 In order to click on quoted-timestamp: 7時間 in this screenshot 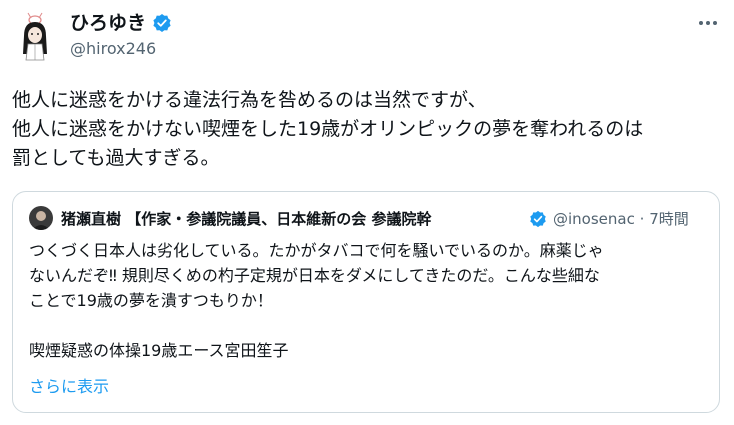, I will do `click(669, 219)`.